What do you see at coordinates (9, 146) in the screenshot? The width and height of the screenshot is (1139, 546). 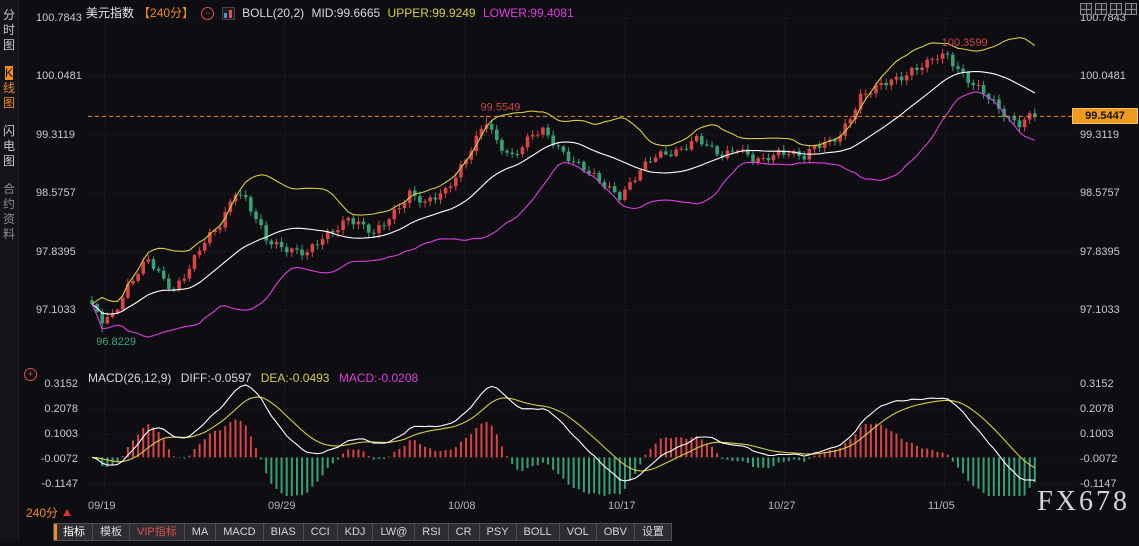 I see `sidebar-item-lightning-chart: 闪电图` at bounding box center [9, 146].